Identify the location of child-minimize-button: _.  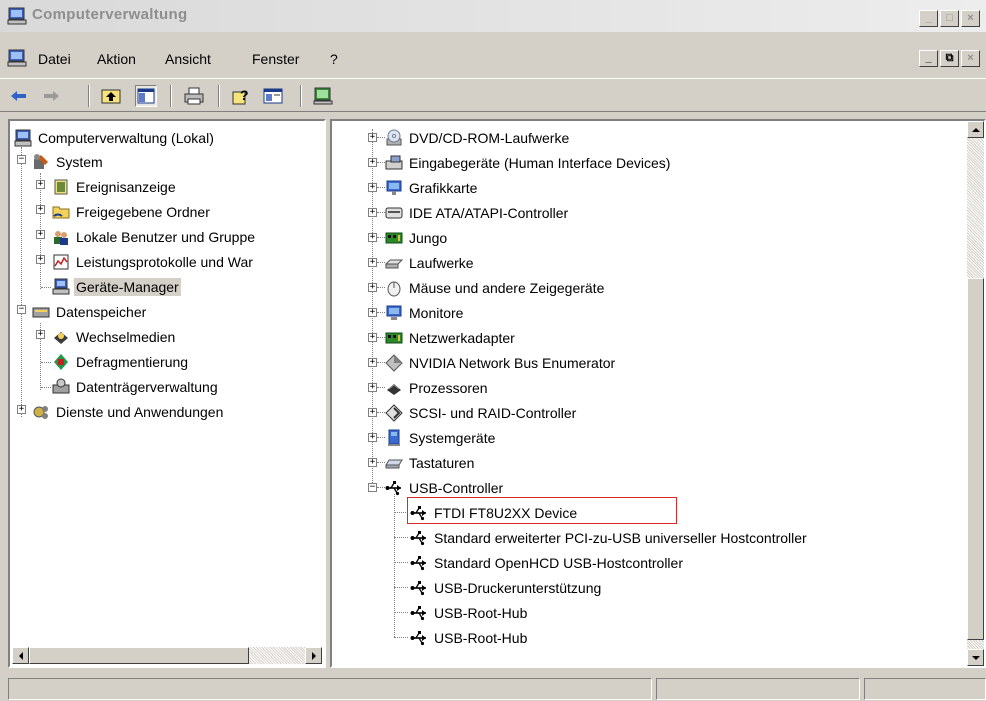
(928, 58).